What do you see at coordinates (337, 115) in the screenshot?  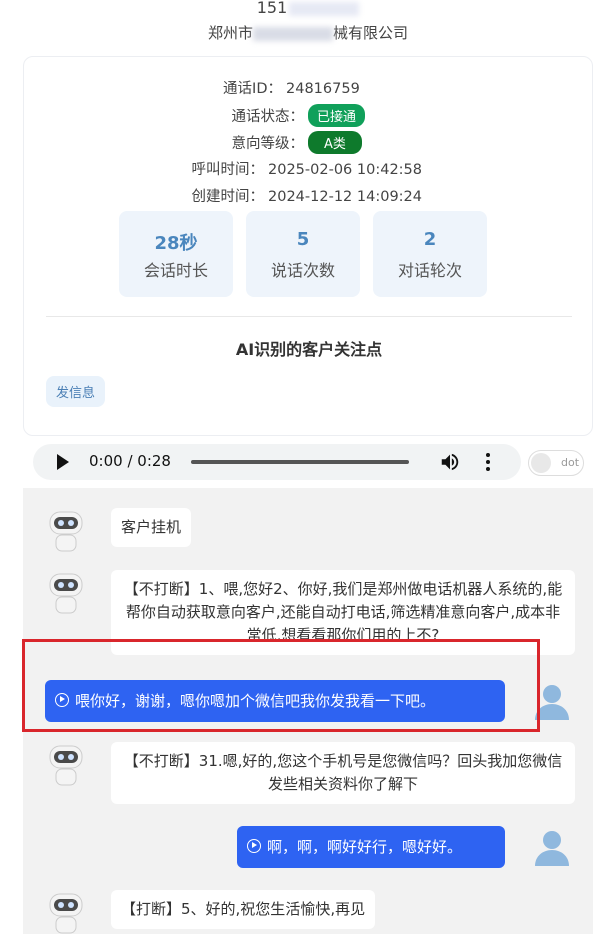 I see `status-badge: 已接通` at bounding box center [337, 115].